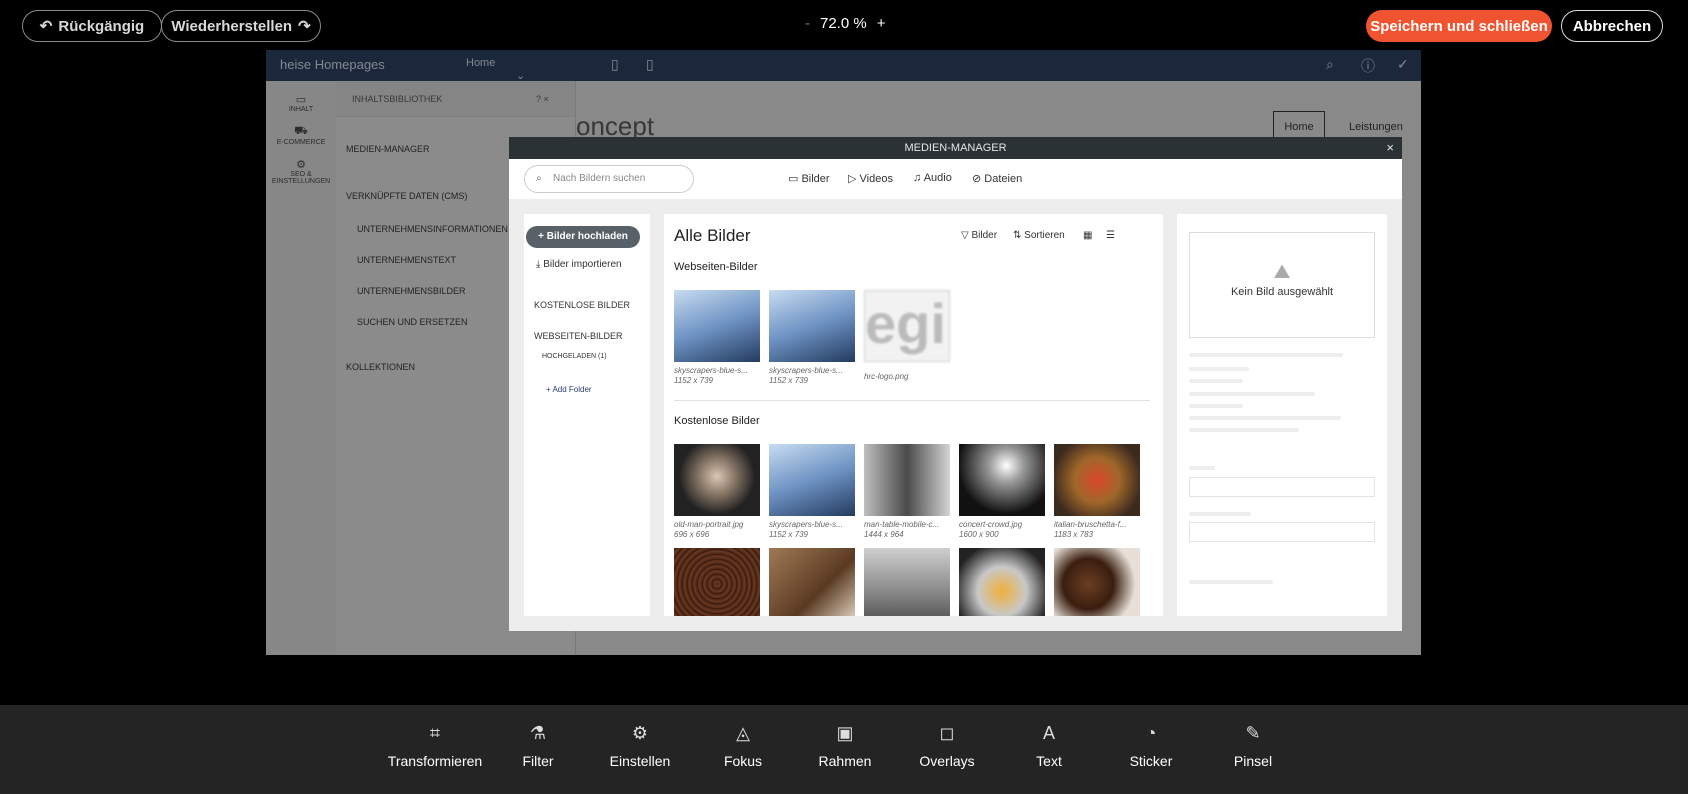  Describe the element at coordinates (583, 237) in the screenshot. I see `upload-images-button: + Bilder hochladen` at that location.